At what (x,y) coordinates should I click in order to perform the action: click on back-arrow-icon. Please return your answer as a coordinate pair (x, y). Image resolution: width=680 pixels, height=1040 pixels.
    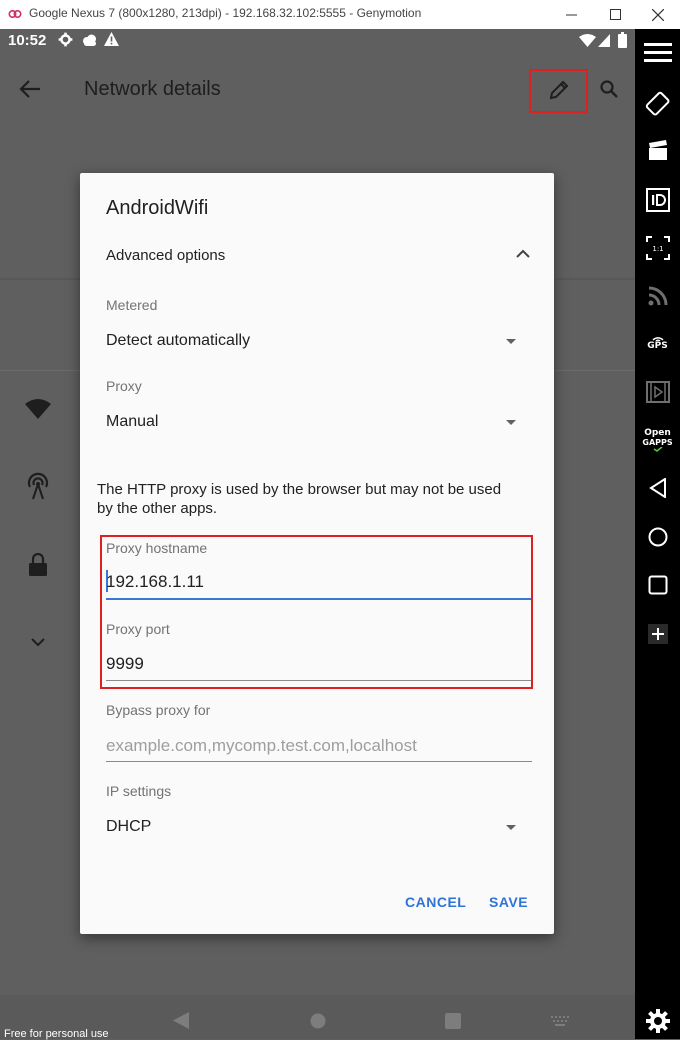
    Looking at the image, I should click on (30, 89).